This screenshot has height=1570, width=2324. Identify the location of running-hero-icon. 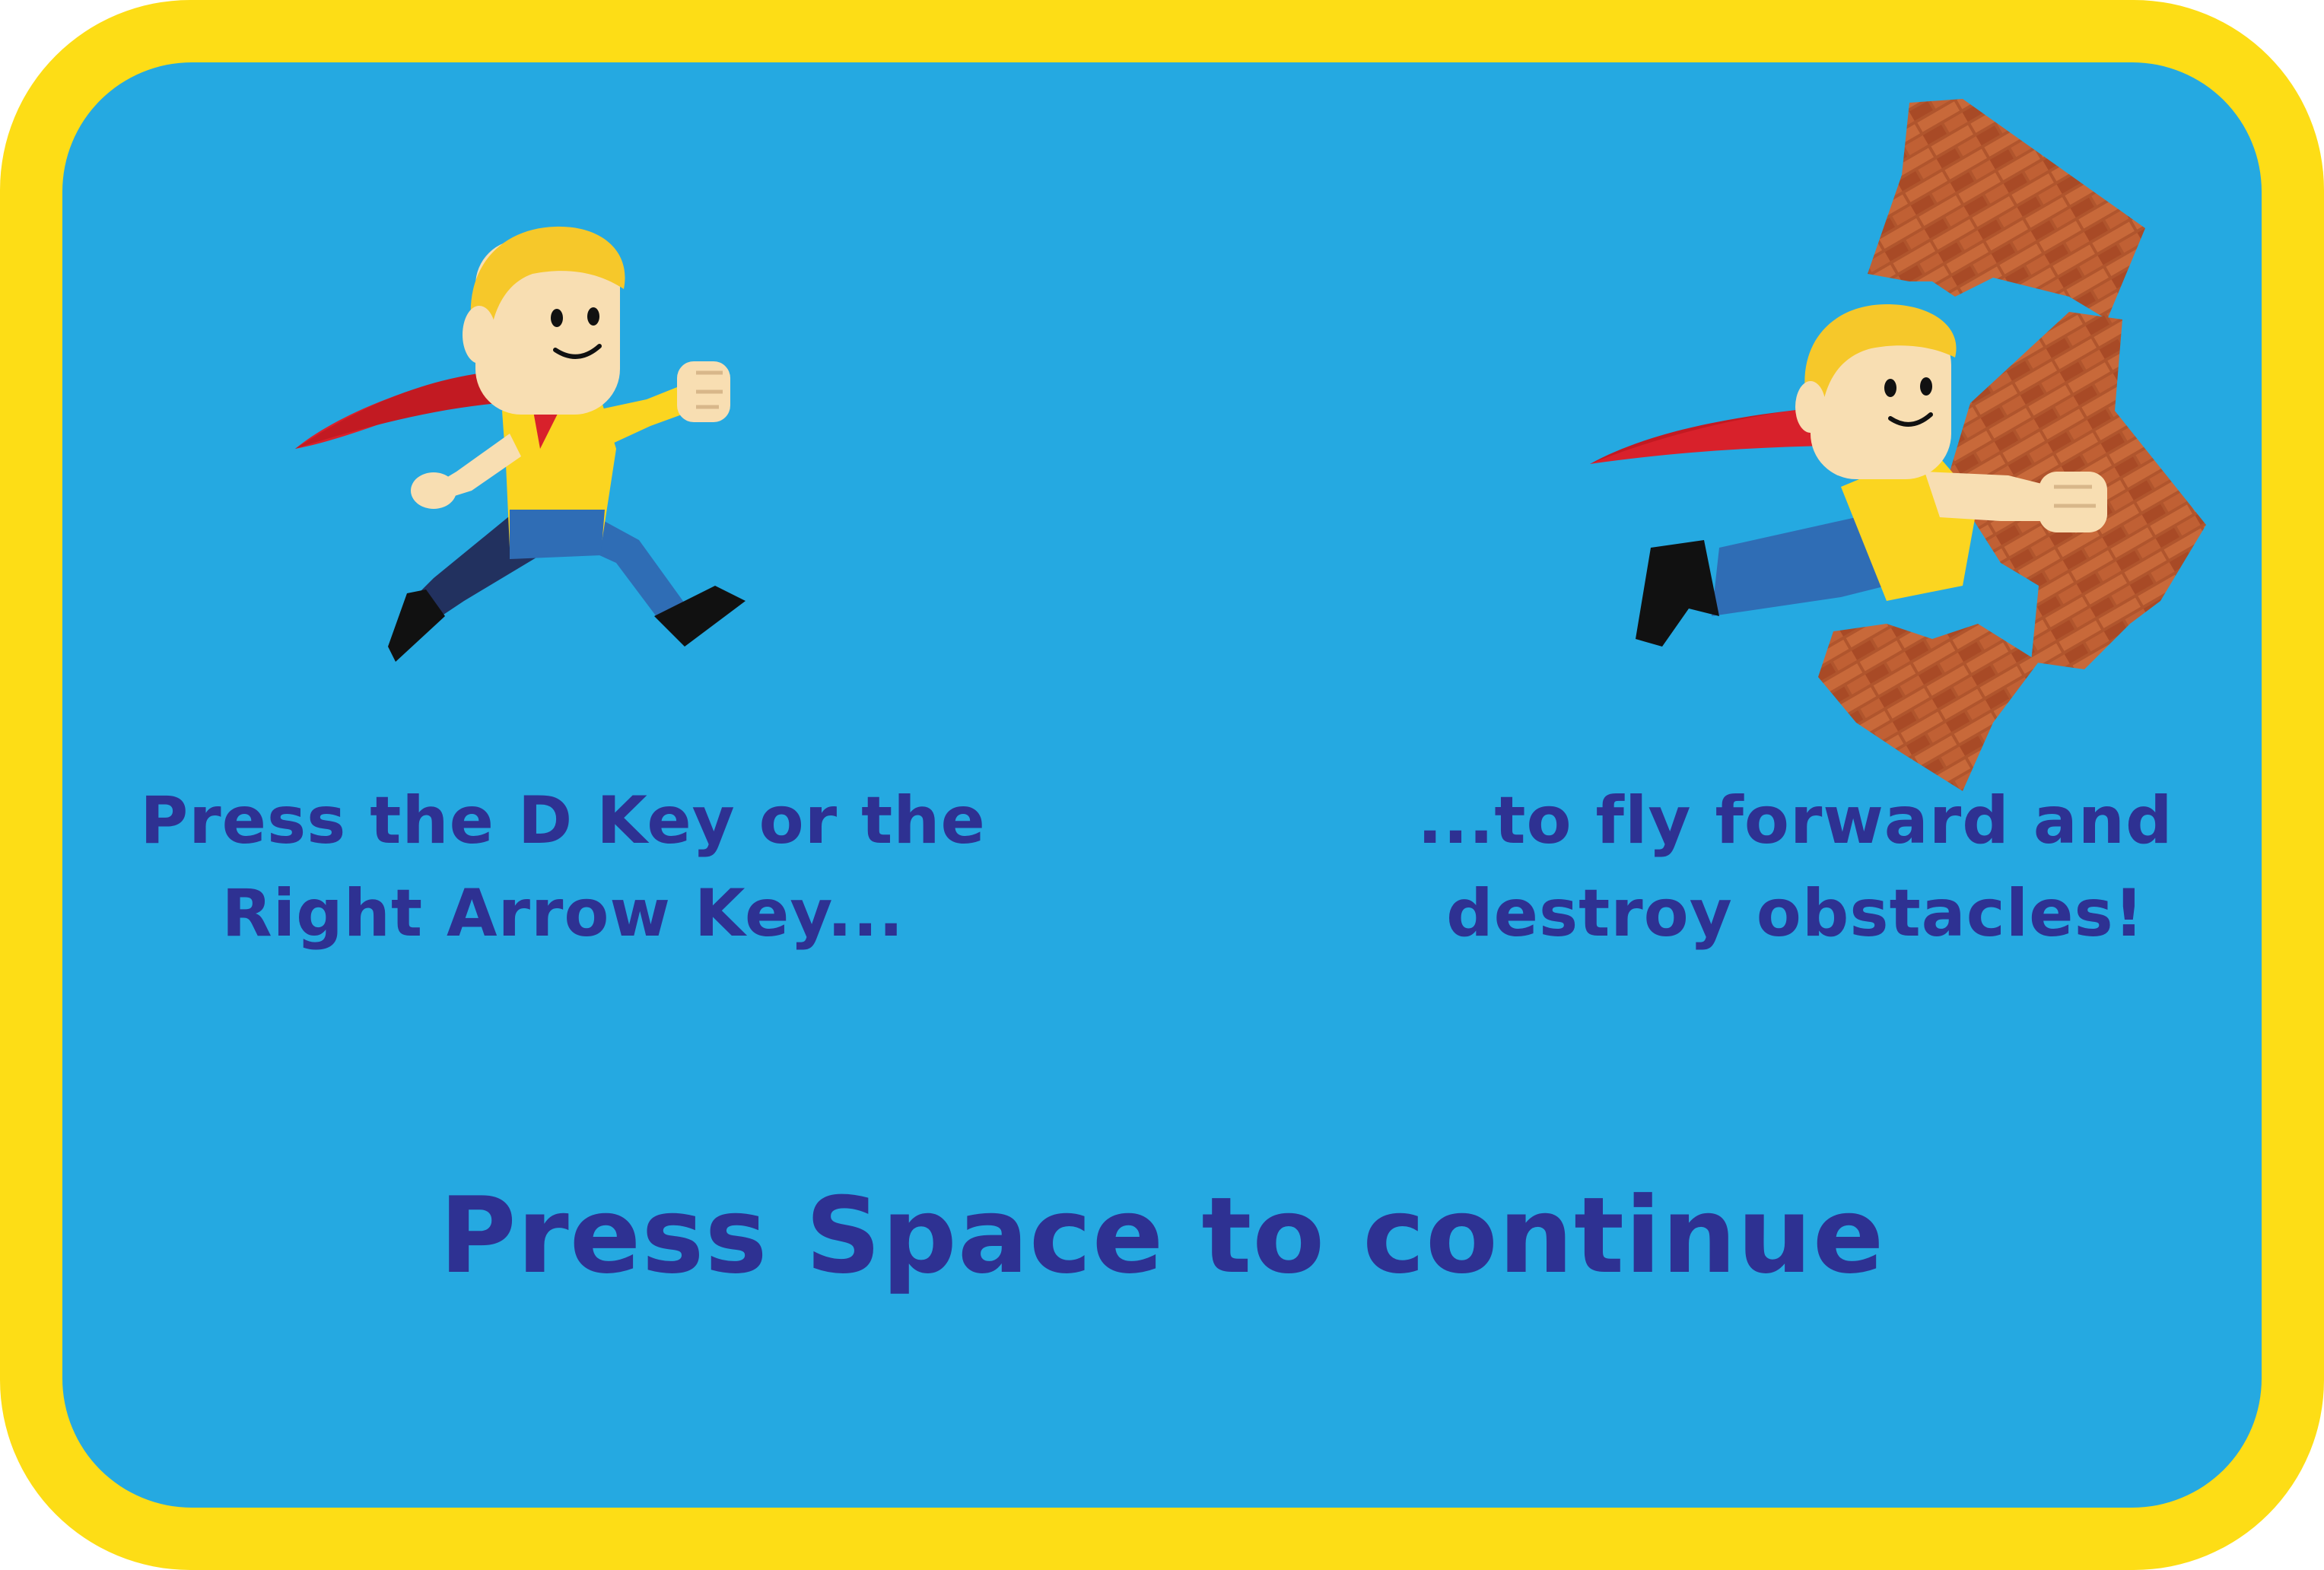
(520, 444).